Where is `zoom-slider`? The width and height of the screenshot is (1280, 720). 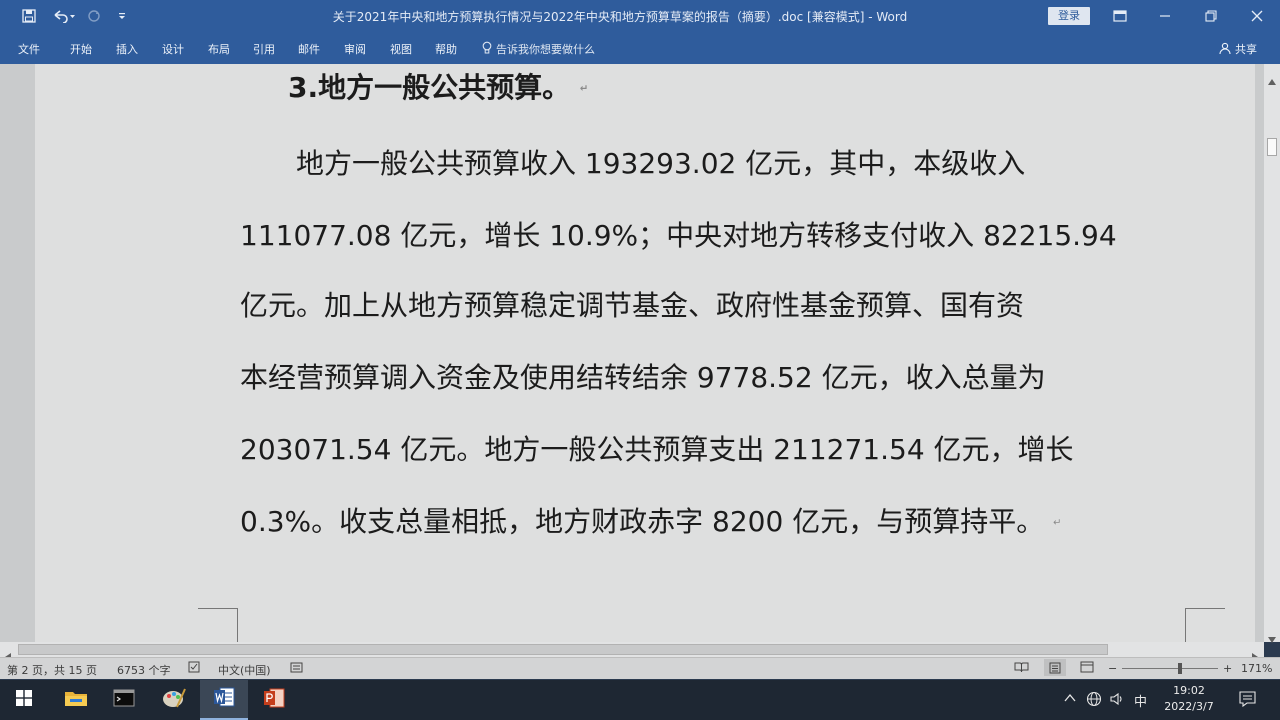 zoom-slider is located at coordinates (1170, 668).